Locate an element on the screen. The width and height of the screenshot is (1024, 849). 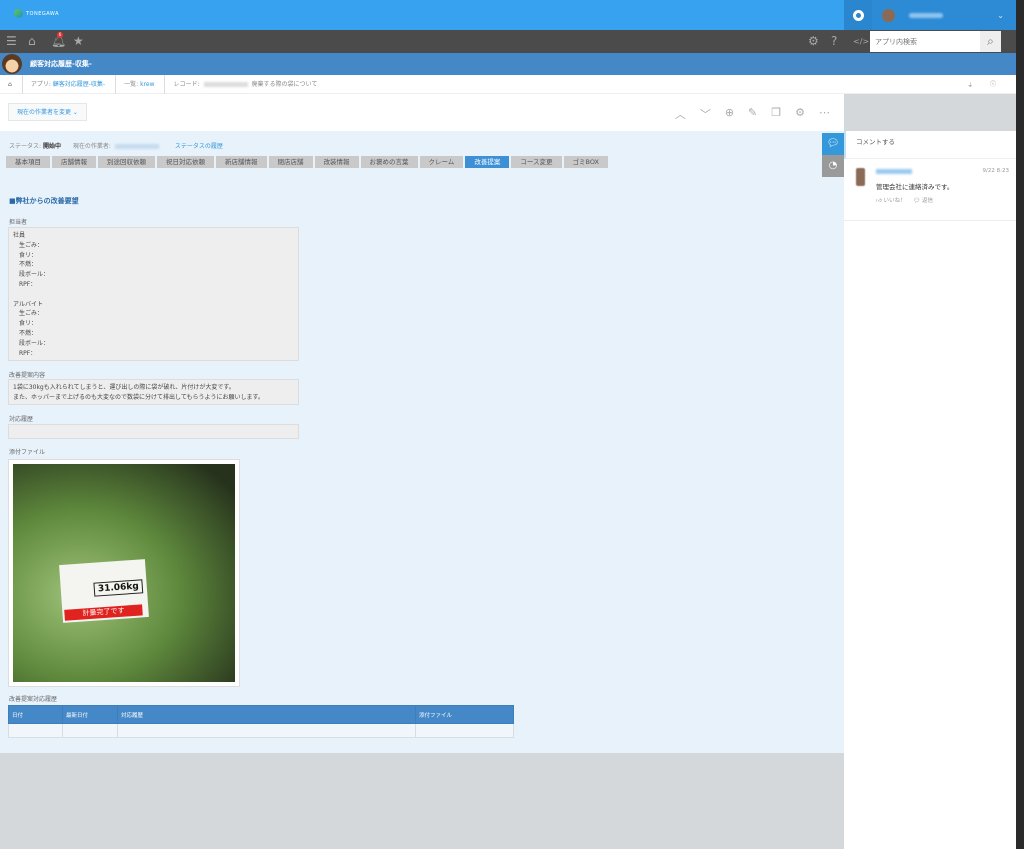
edit-icon: ✎ is located at coordinates (752, 114).